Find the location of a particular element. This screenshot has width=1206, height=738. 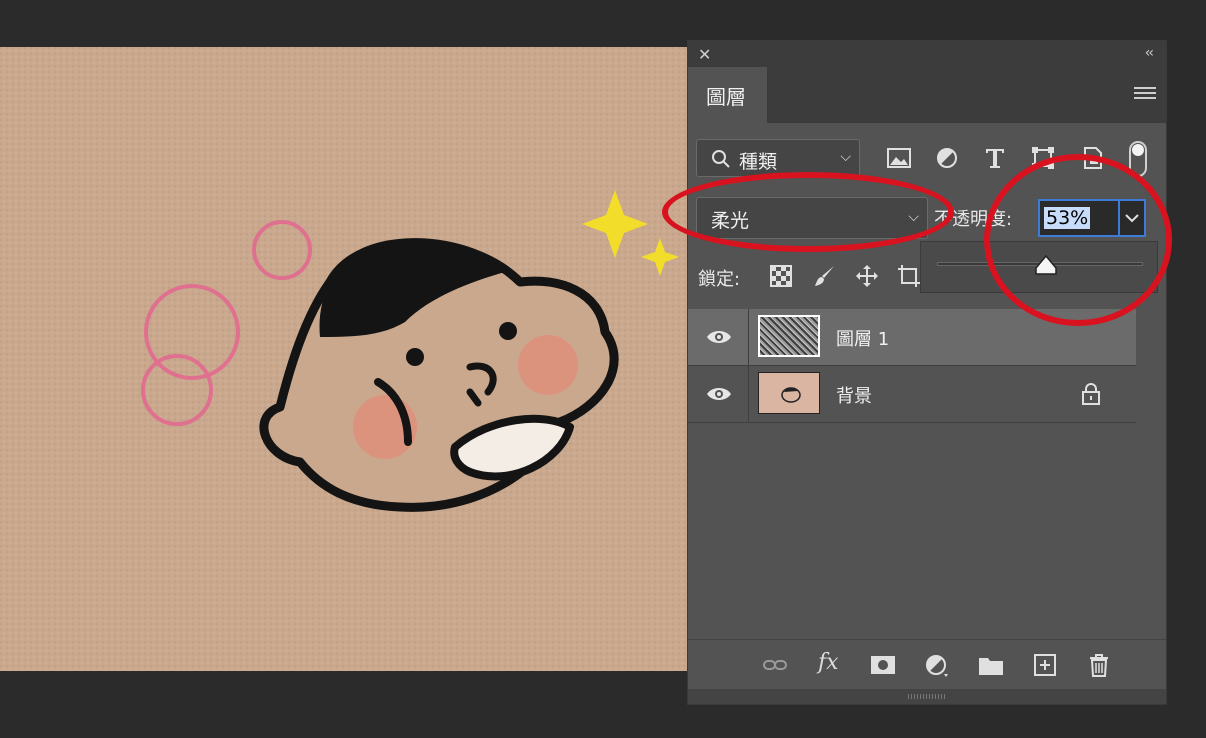

opacity-label: 不透明度: is located at coordinates (973, 219).